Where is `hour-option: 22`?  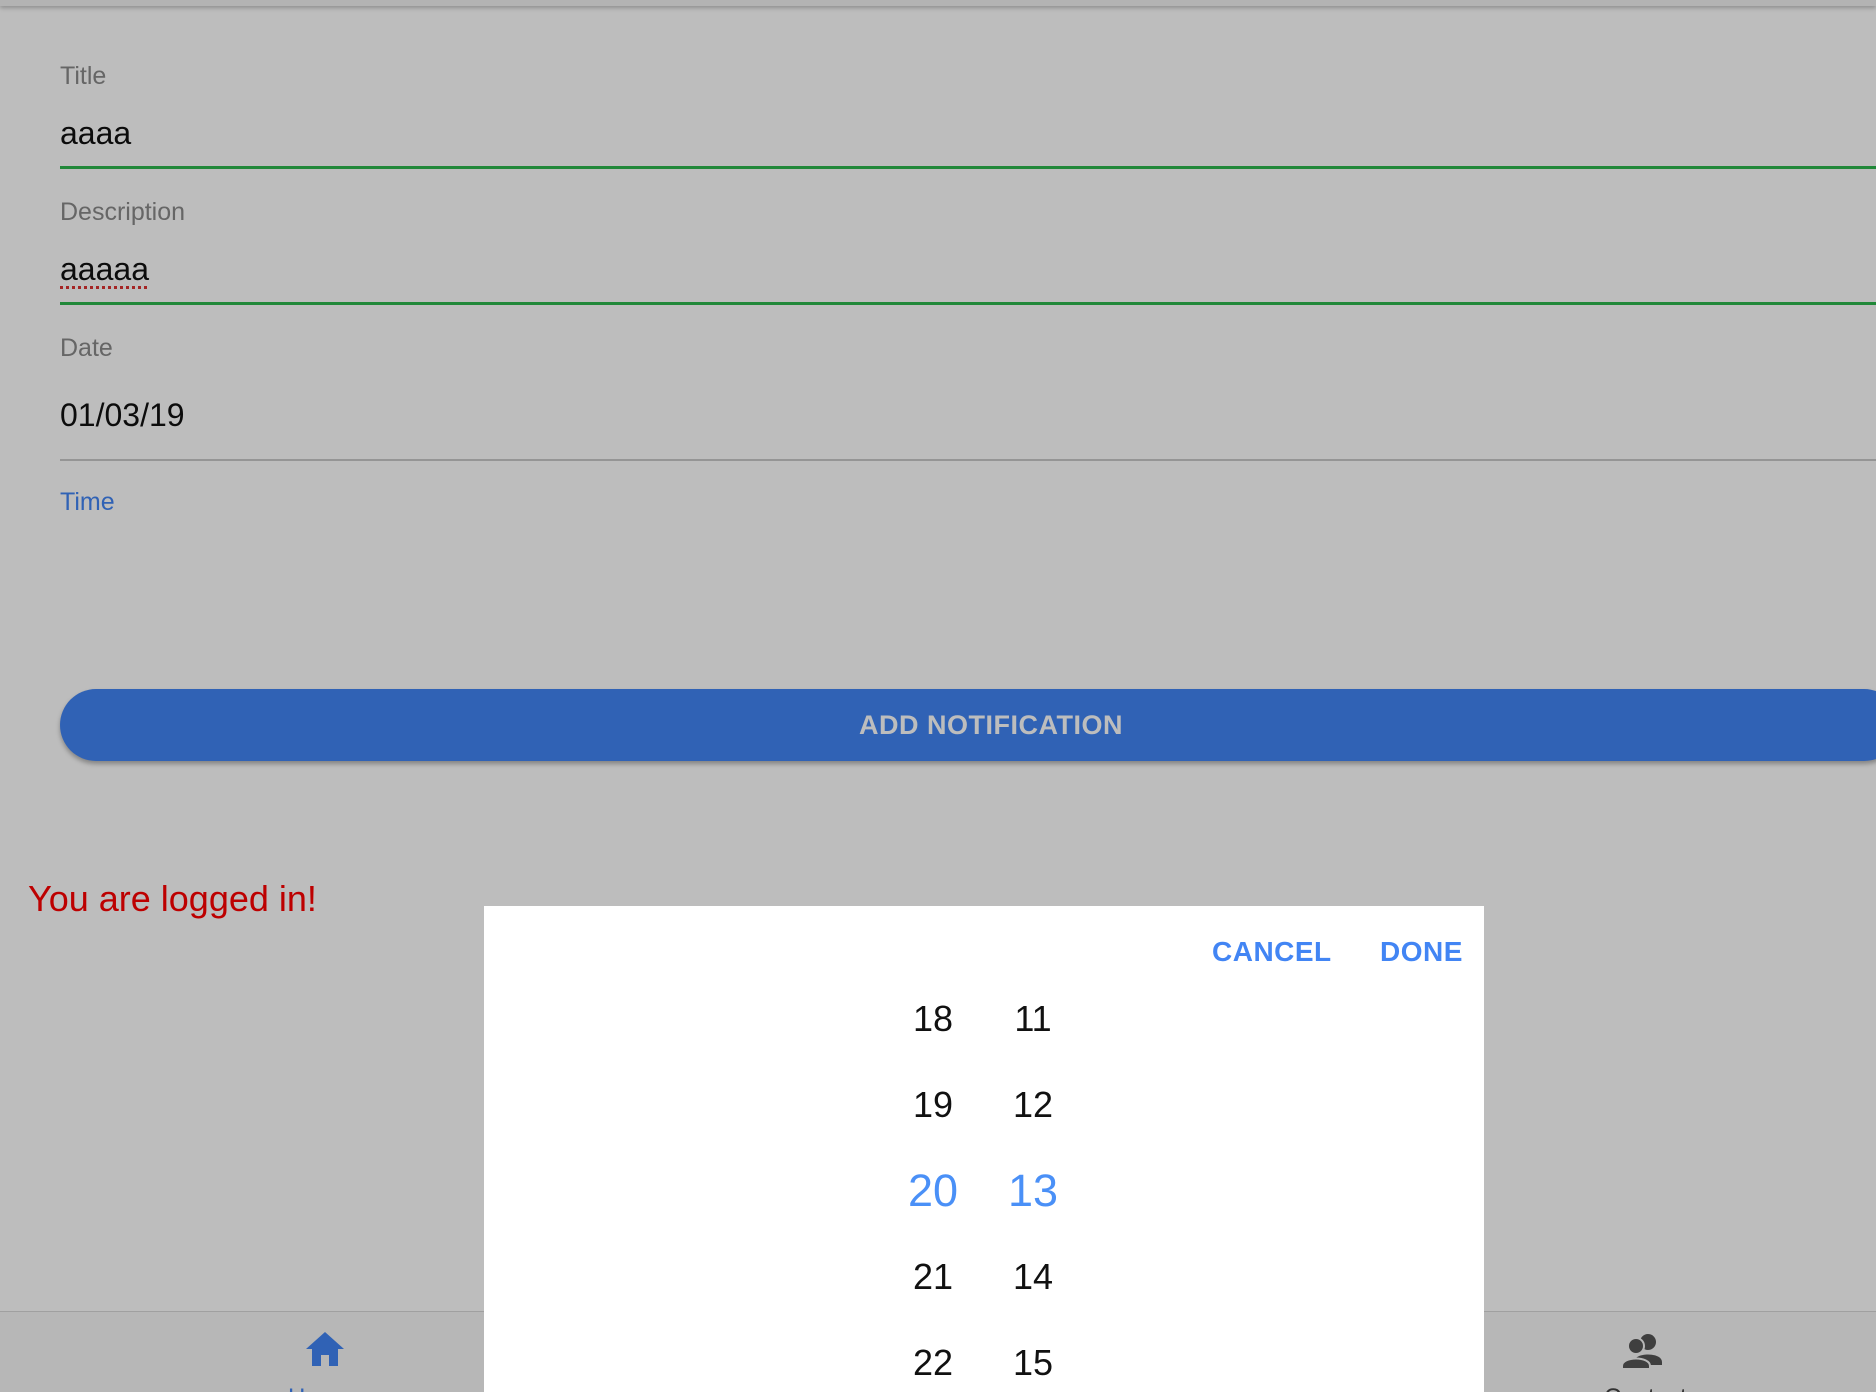
hour-option: 22 is located at coordinates (933, 1363).